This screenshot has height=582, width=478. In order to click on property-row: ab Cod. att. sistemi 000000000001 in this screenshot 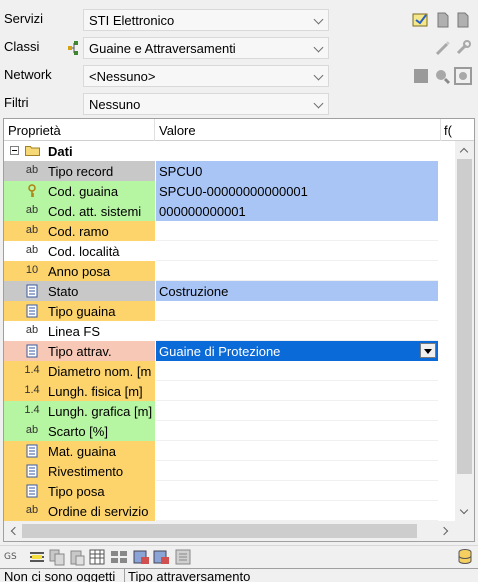, I will do `click(229, 211)`.